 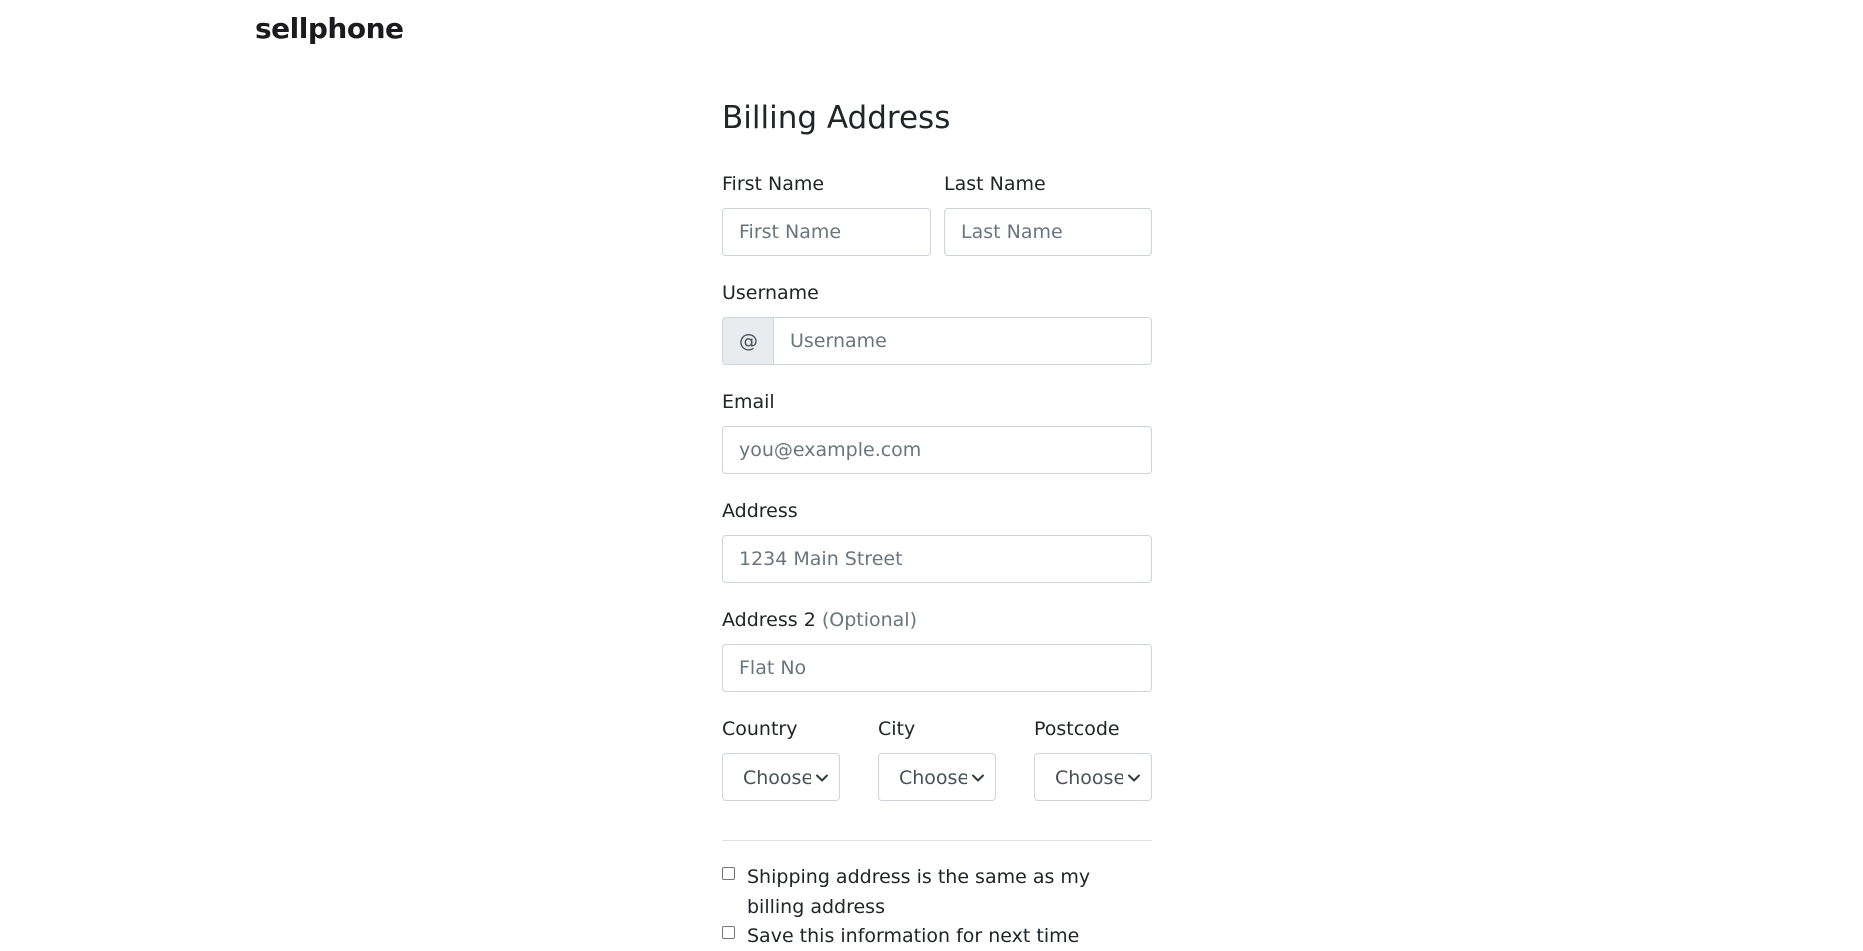 I want to click on optional-hint: (Optional), so click(x=869, y=620).